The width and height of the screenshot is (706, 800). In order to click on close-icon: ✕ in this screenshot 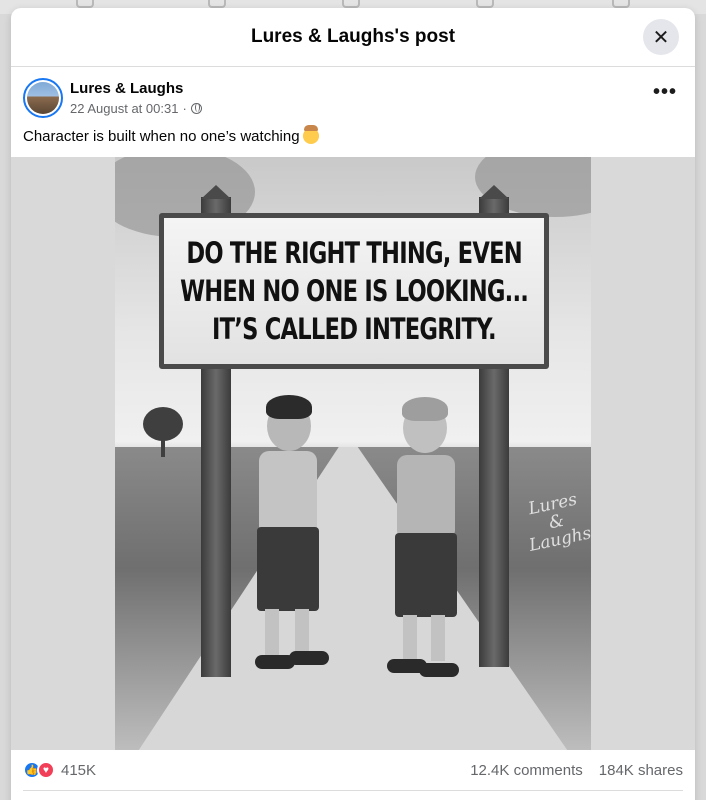, I will do `click(661, 37)`.